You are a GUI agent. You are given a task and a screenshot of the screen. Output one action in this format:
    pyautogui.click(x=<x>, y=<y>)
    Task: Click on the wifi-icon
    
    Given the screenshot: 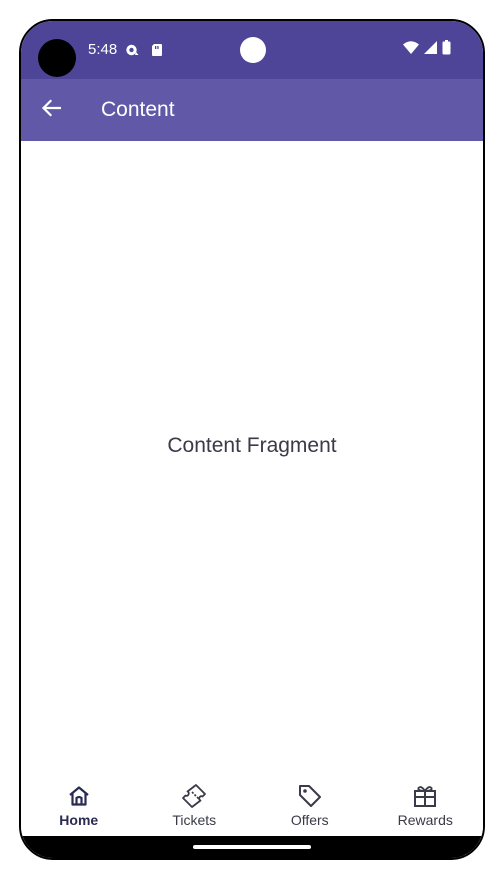 What is the action you would take?
    pyautogui.click(x=411, y=50)
    